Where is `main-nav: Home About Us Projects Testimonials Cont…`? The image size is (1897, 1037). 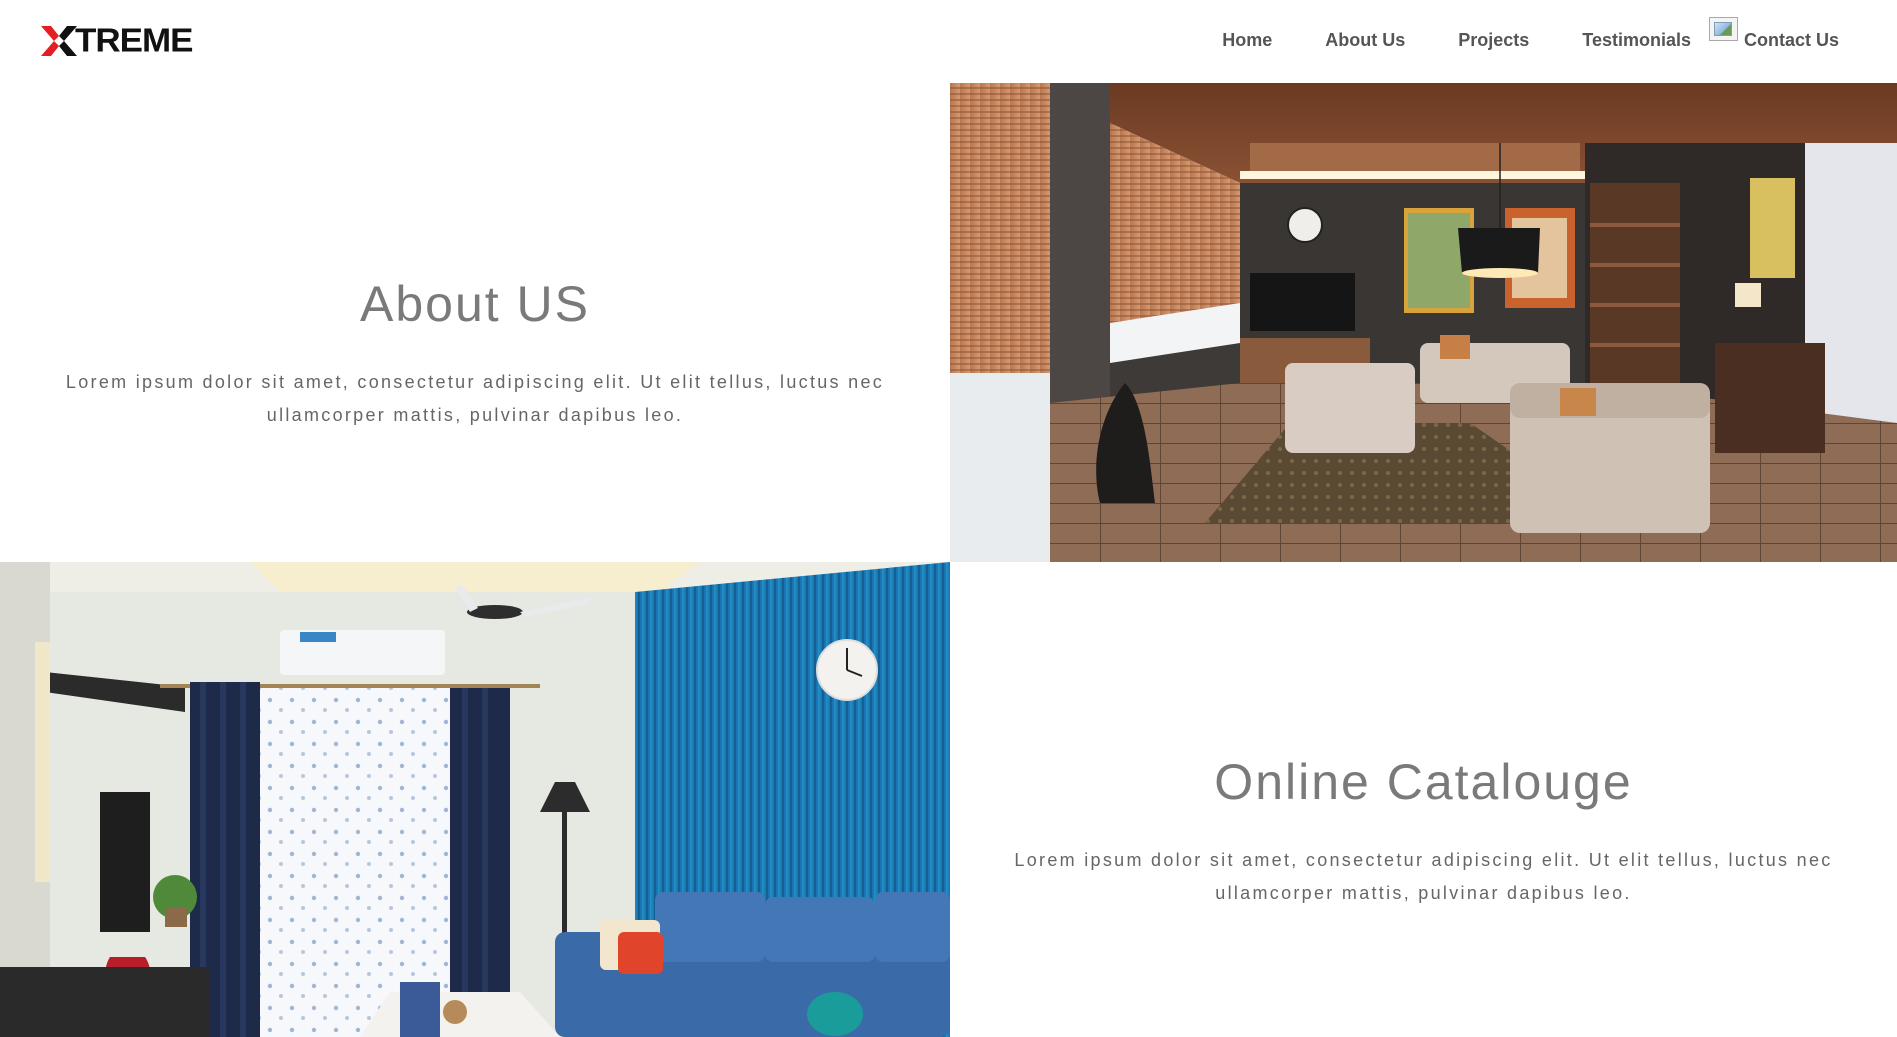
main-nav: Home About Us Projects Testimonials Cont… is located at coordinates (1530, 40).